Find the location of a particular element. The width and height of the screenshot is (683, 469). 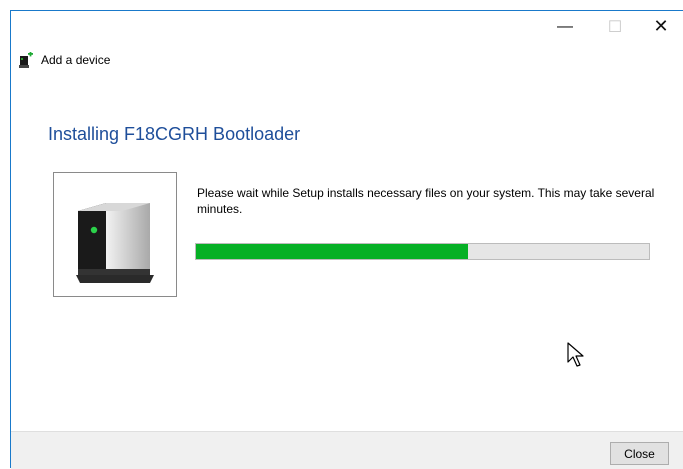

minimize-button: — is located at coordinates (565, 26).